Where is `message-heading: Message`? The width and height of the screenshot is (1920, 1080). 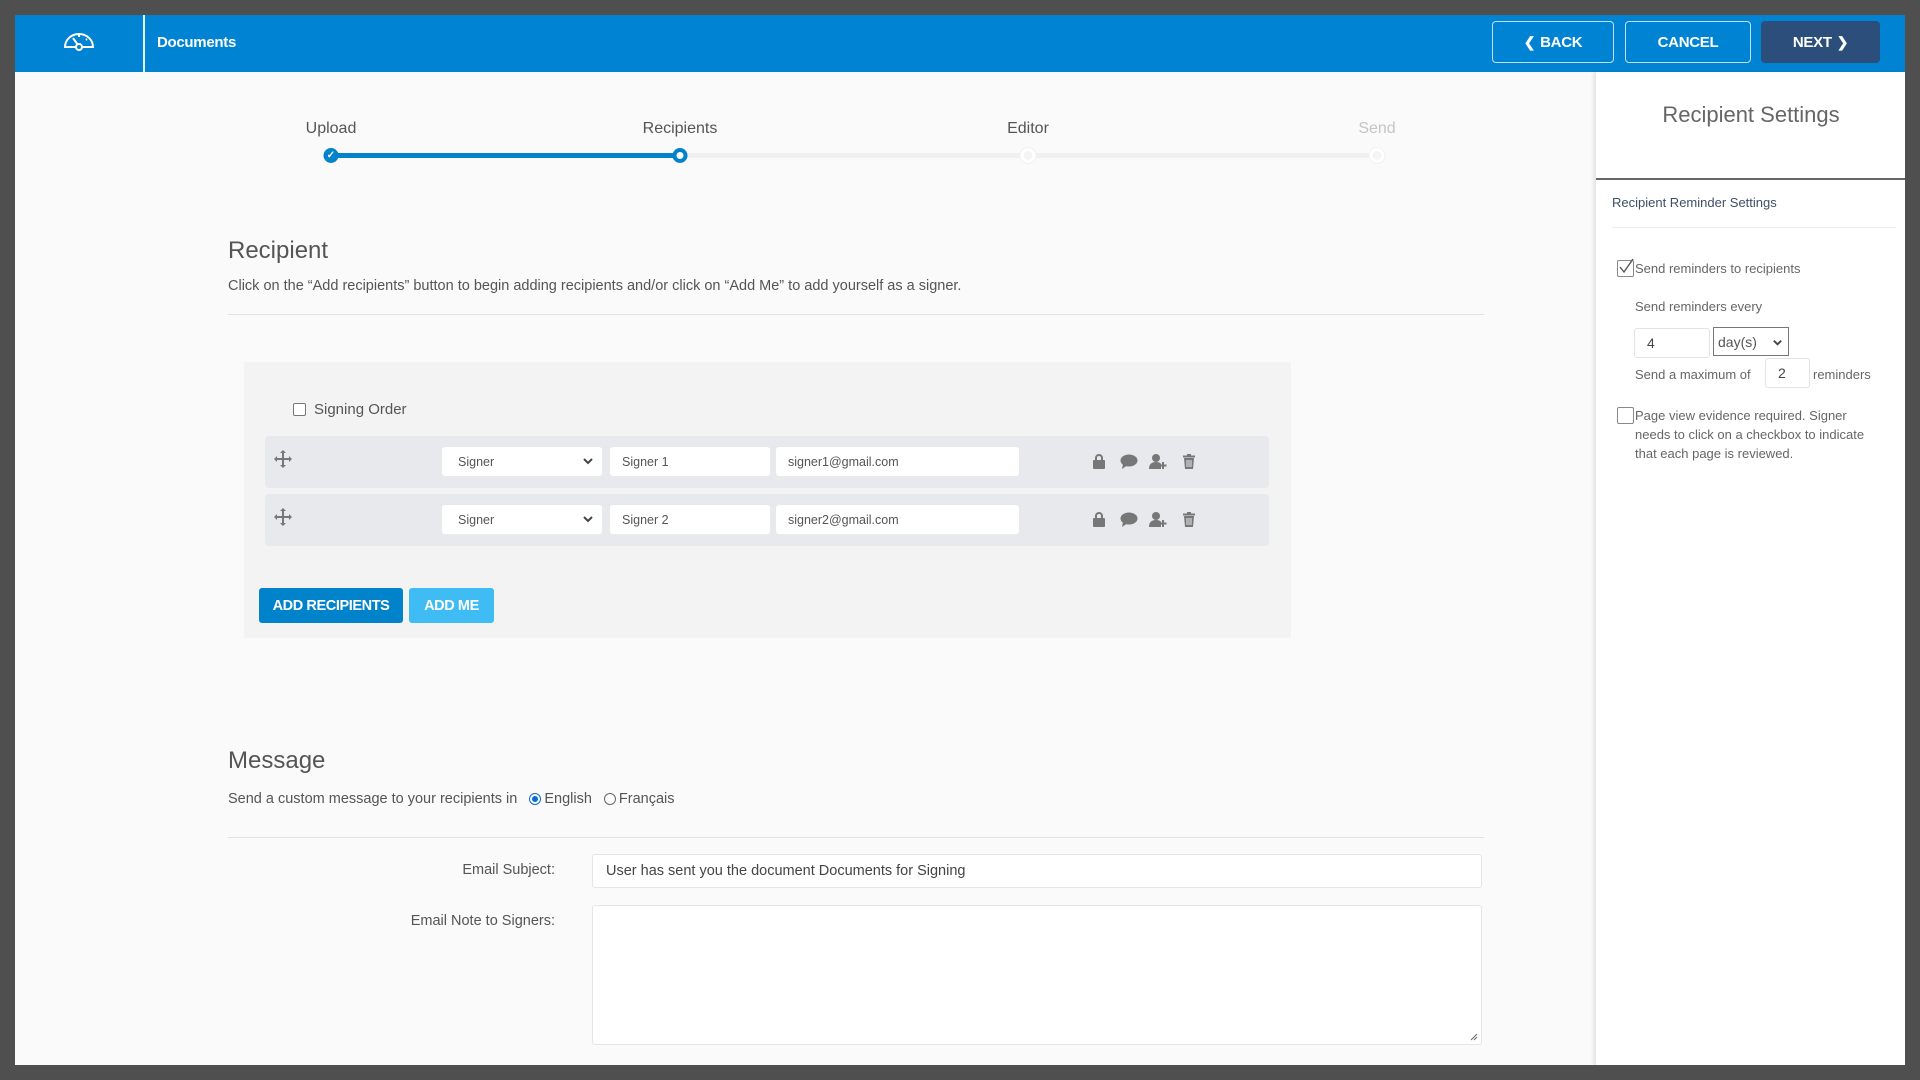 message-heading: Message is located at coordinates (277, 760).